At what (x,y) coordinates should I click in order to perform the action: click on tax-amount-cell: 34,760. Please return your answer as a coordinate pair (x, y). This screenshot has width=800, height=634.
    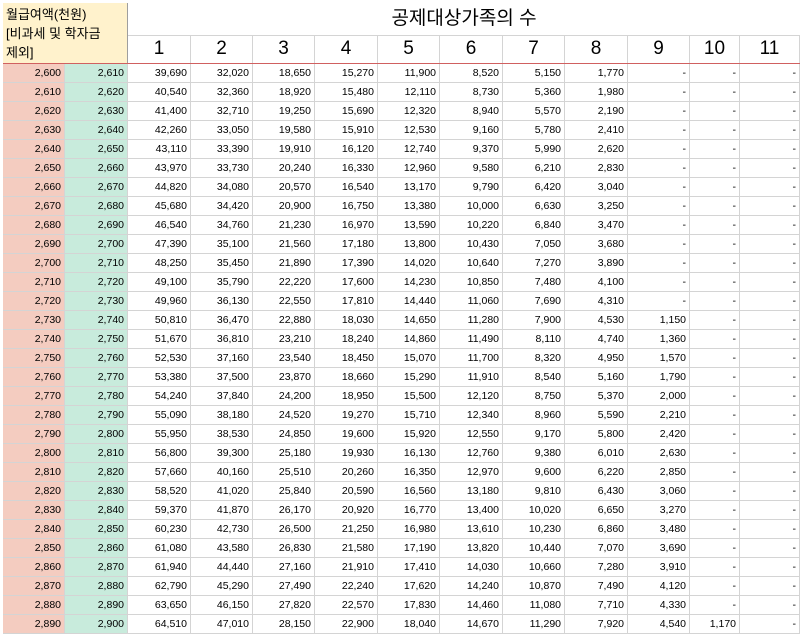
    Looking at the image, I should click on (222, 225).